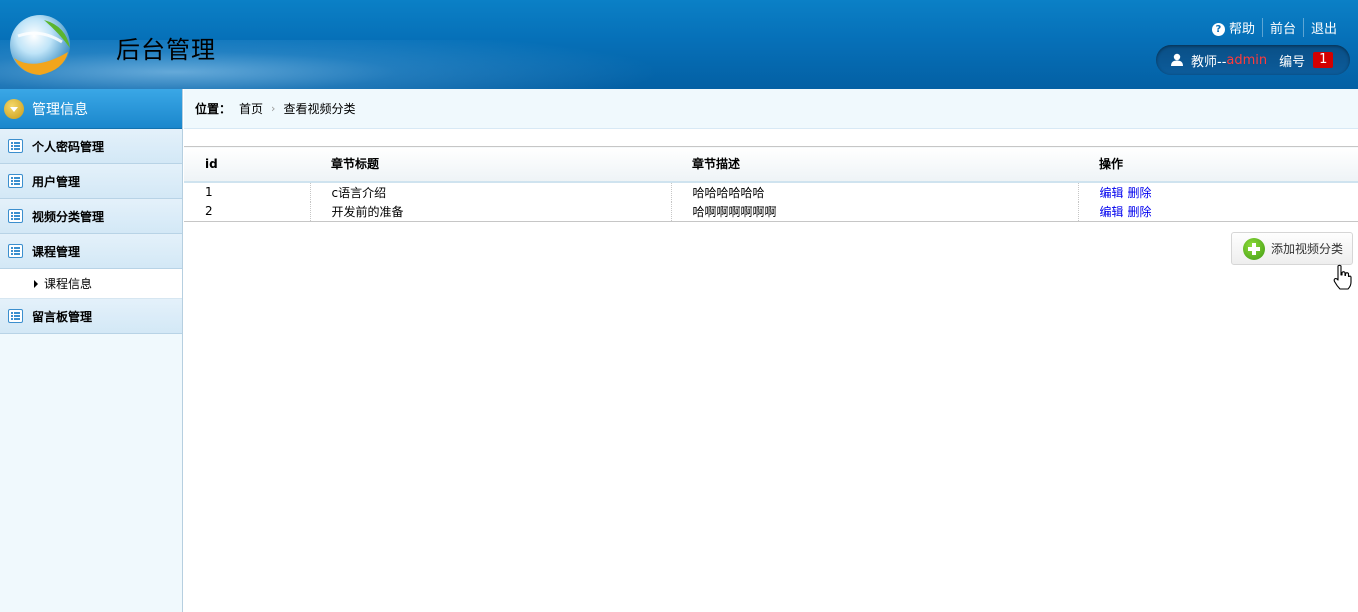  Describe the element at coordinates (350, 64) in the screenshot. I see `header-swoosh-decoration` at that location.